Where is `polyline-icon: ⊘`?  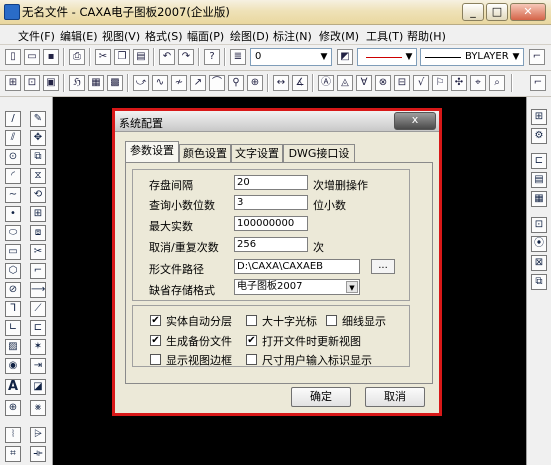 polyline-icon: ⊘ is located at coordinates (13, 290).